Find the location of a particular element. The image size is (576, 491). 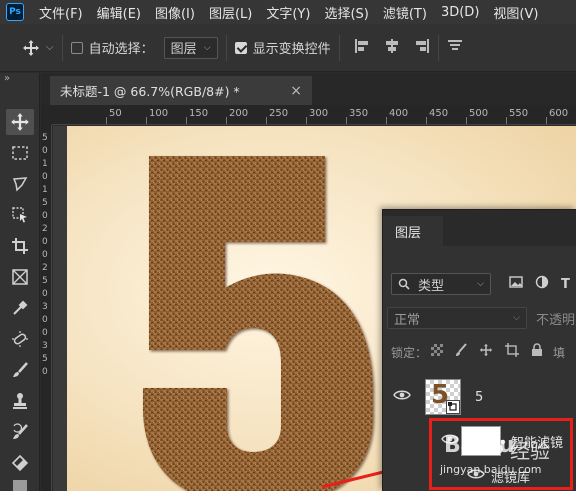

fill-label: 填 is located at coordinates (559, 352).